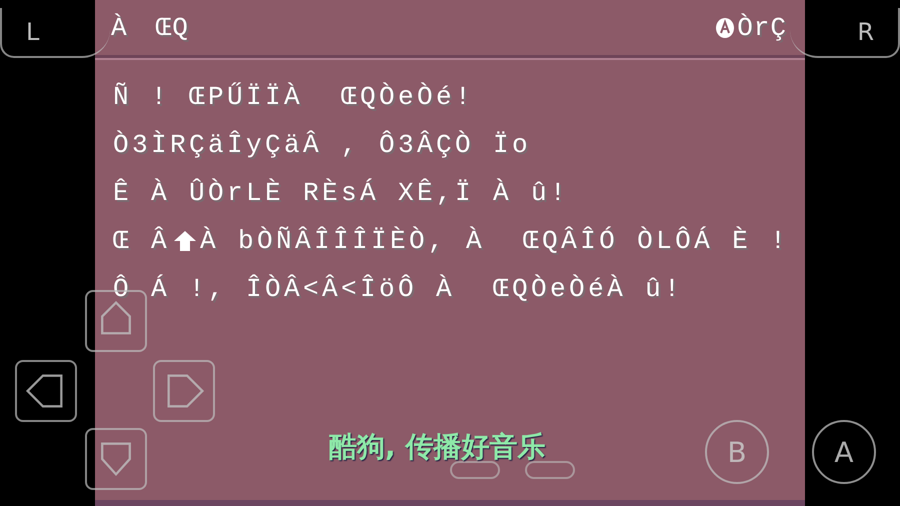  I want to click on r-shoulder-button: R, so click(845, 33).